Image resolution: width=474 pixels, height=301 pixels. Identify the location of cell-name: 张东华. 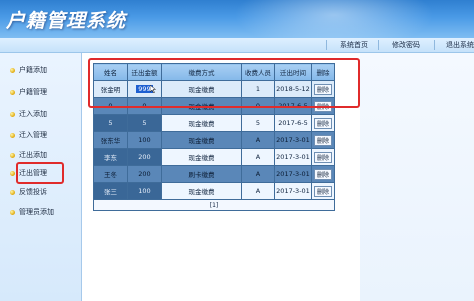
(110, 140).